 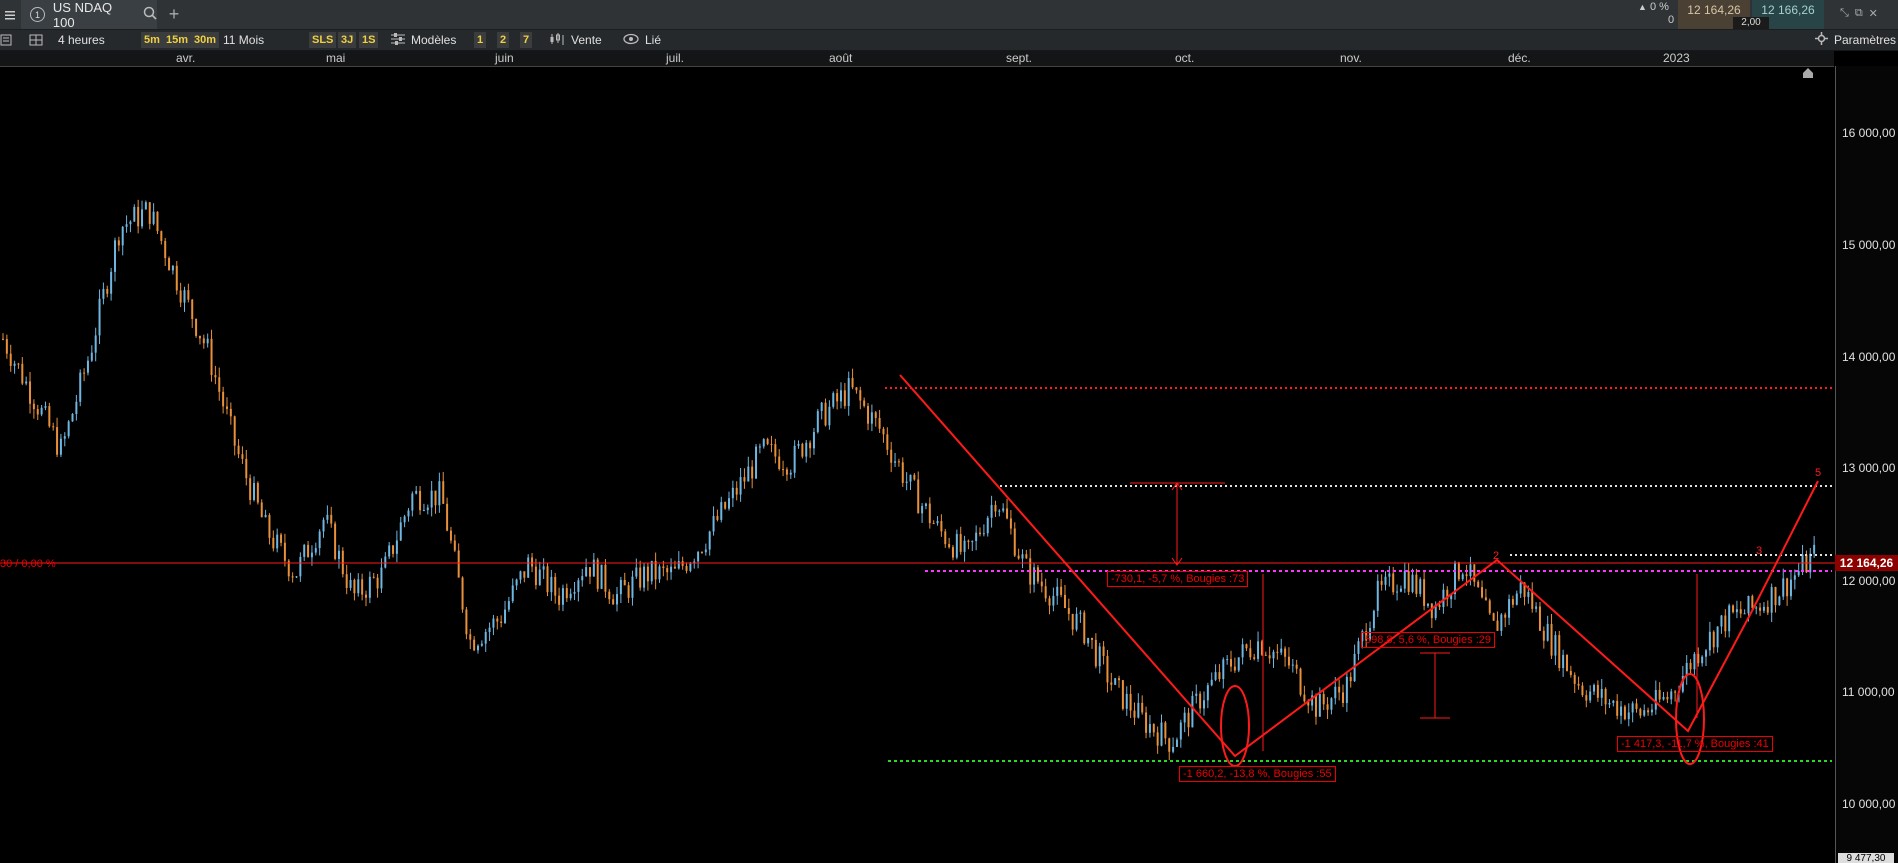 What do you see at coordinates (89, 15) in the screenshot?
I see `tab-us-ndaq-100: 1 US NDAQ 100` at bounding box center [89, 15].